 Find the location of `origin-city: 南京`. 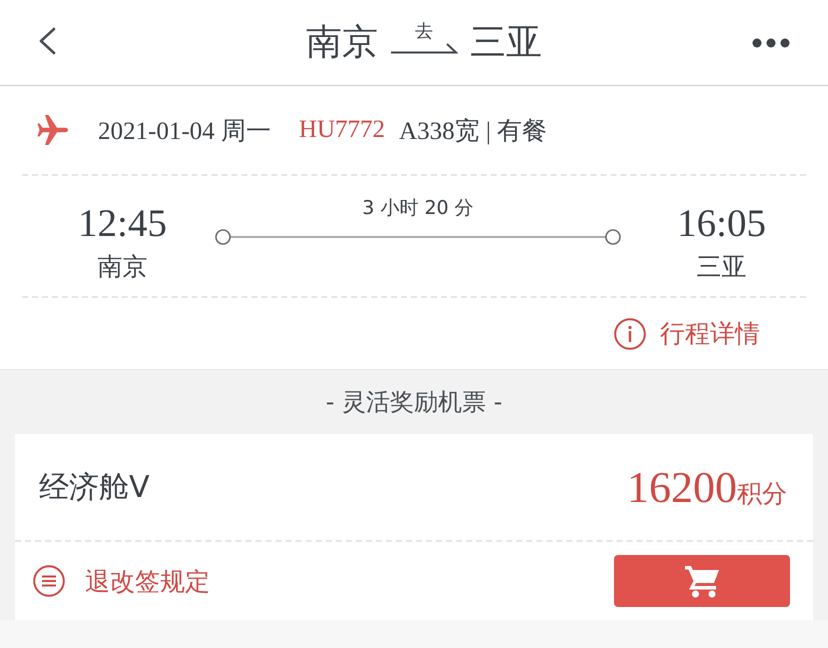

origin-city: 南京 is located at coordinates (342, 42).